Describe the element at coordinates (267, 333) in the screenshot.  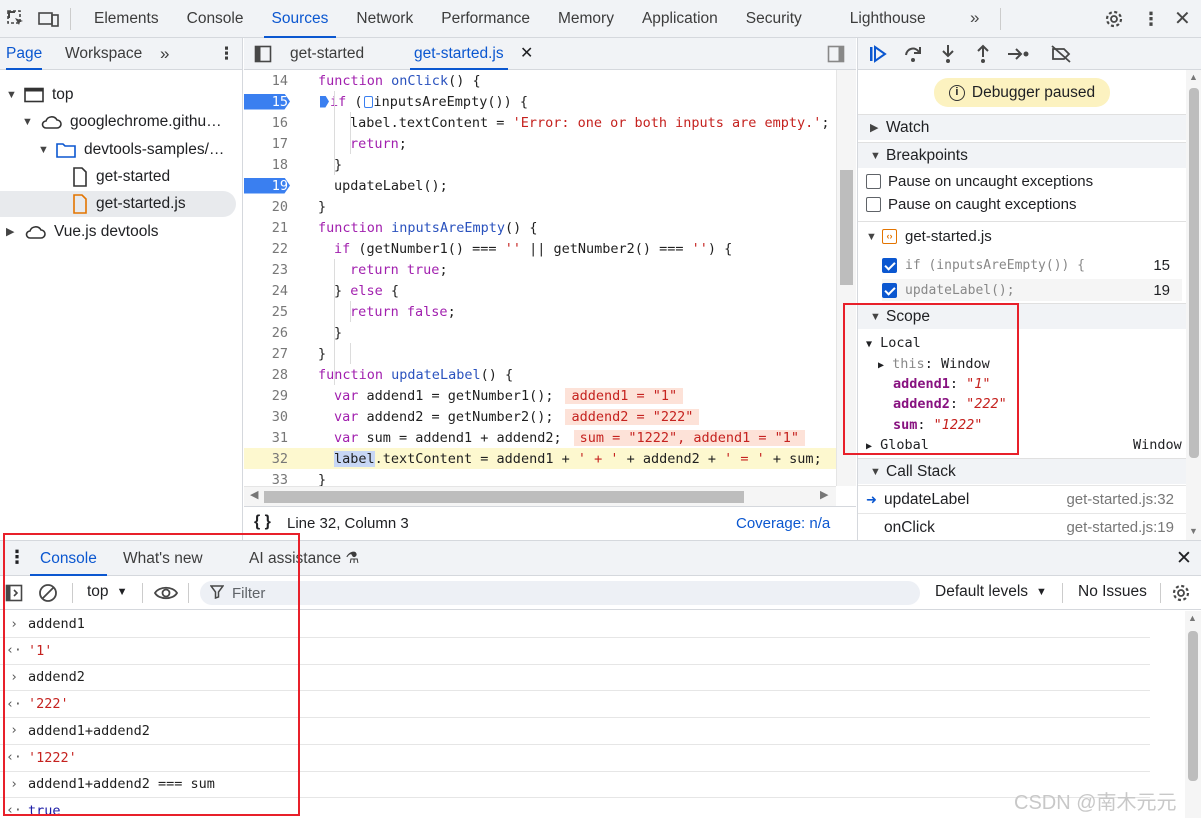
I see `line-number: 26` at that location.